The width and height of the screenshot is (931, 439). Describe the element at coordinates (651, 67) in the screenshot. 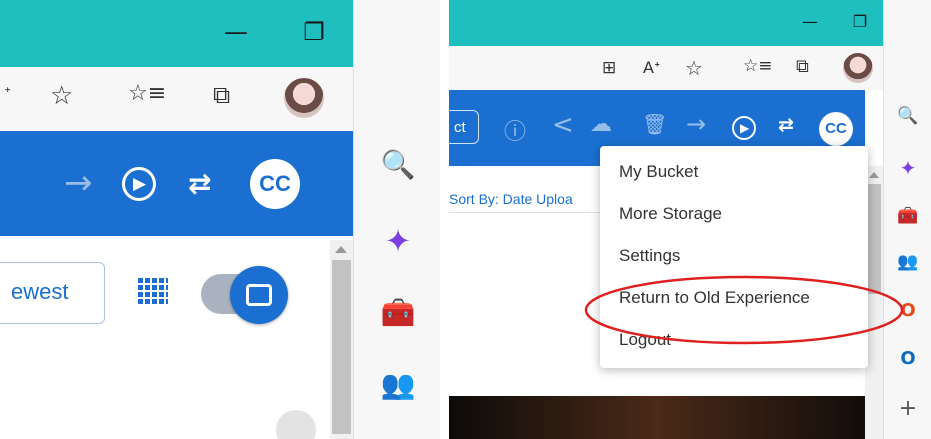

I see `read-aloud-icon: Aᐩ` at that location.